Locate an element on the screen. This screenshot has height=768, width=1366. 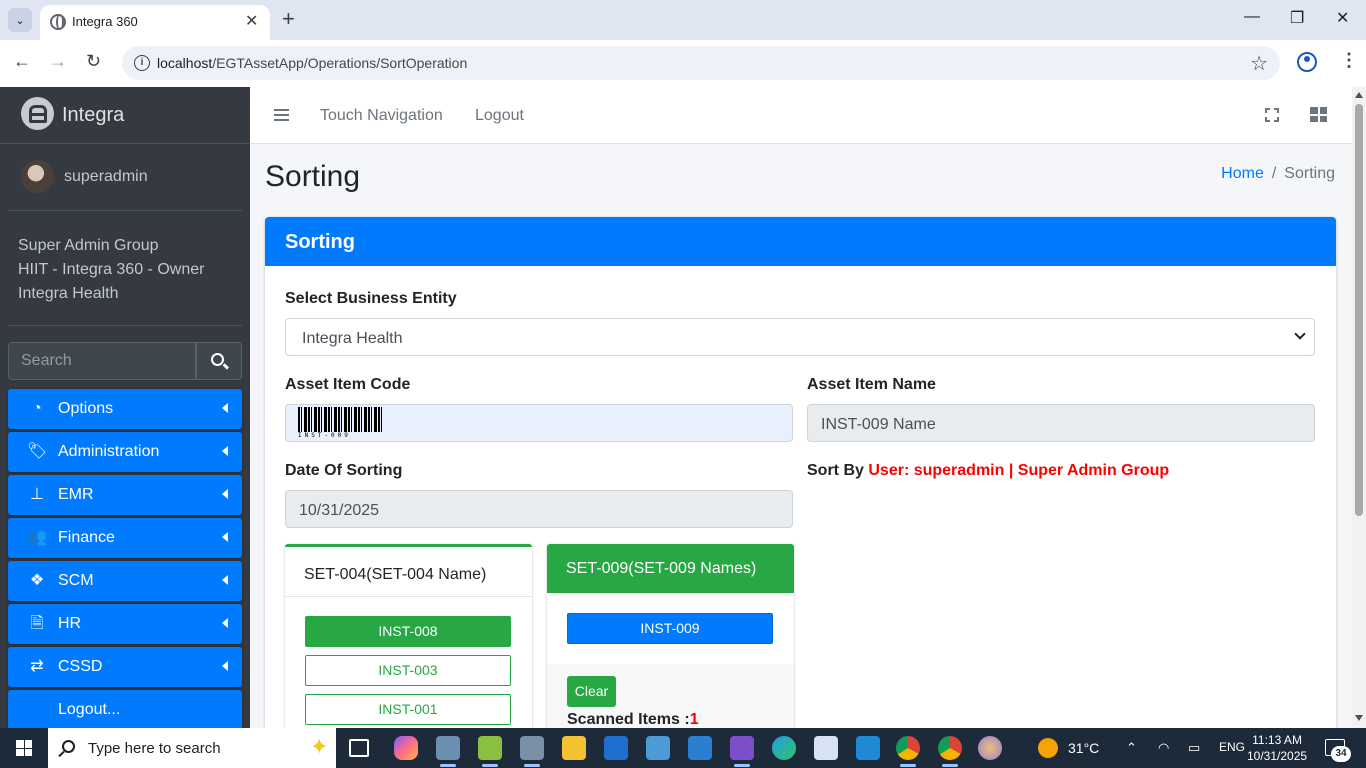
clear-button: Clear is located at coordinates (591, 691).